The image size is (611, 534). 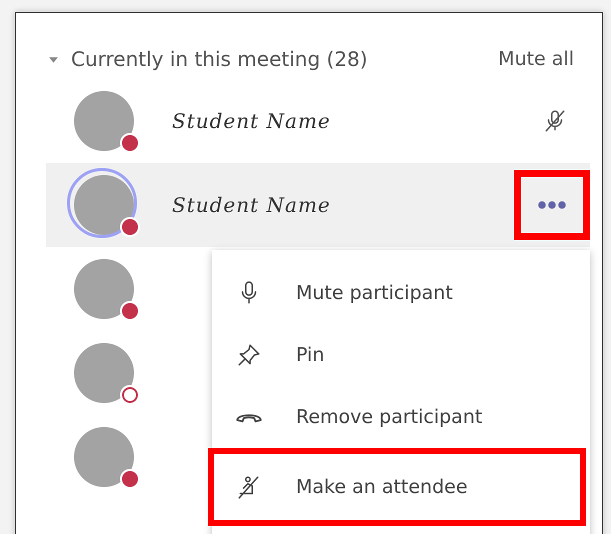 I want to click on hang-up-icon, so click(x=249, y=417).